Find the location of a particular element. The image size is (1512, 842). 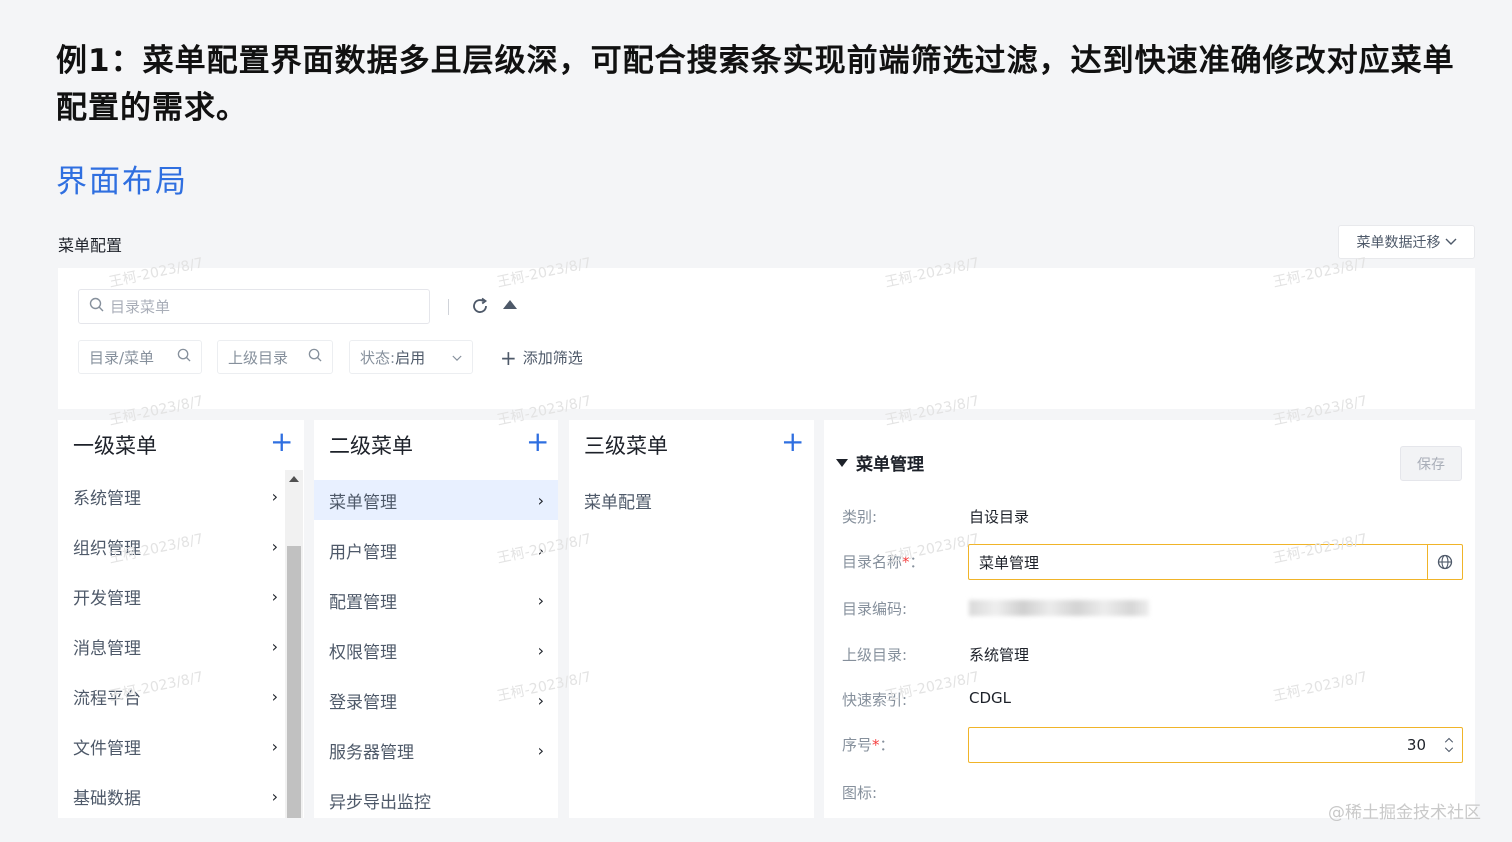

category-value: 自设目录 is located at coordinates (999, 517).